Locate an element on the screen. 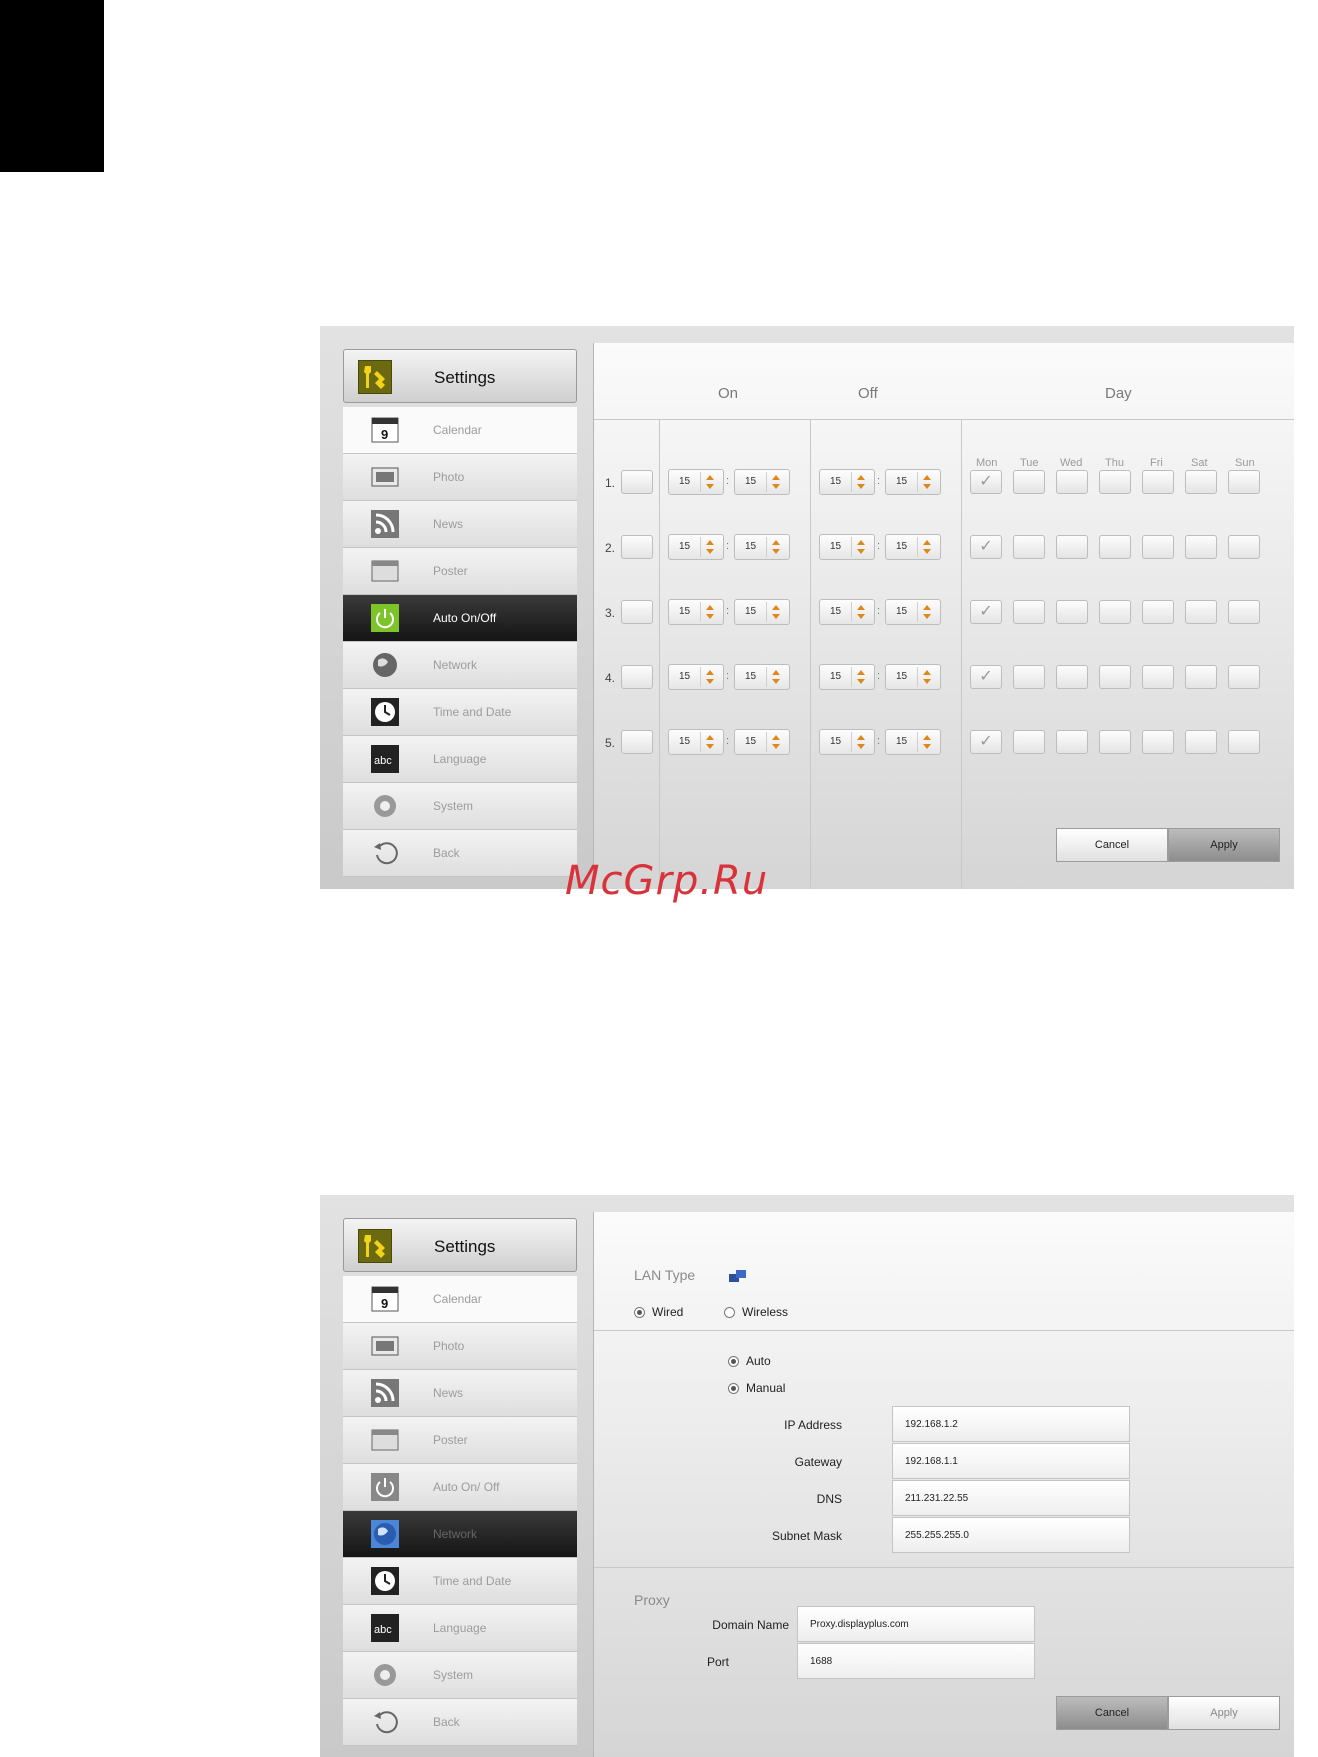 This screenshot has height=1757, width=1318. sidebar-item-language: abc Language is located at coordinates (460, 759).